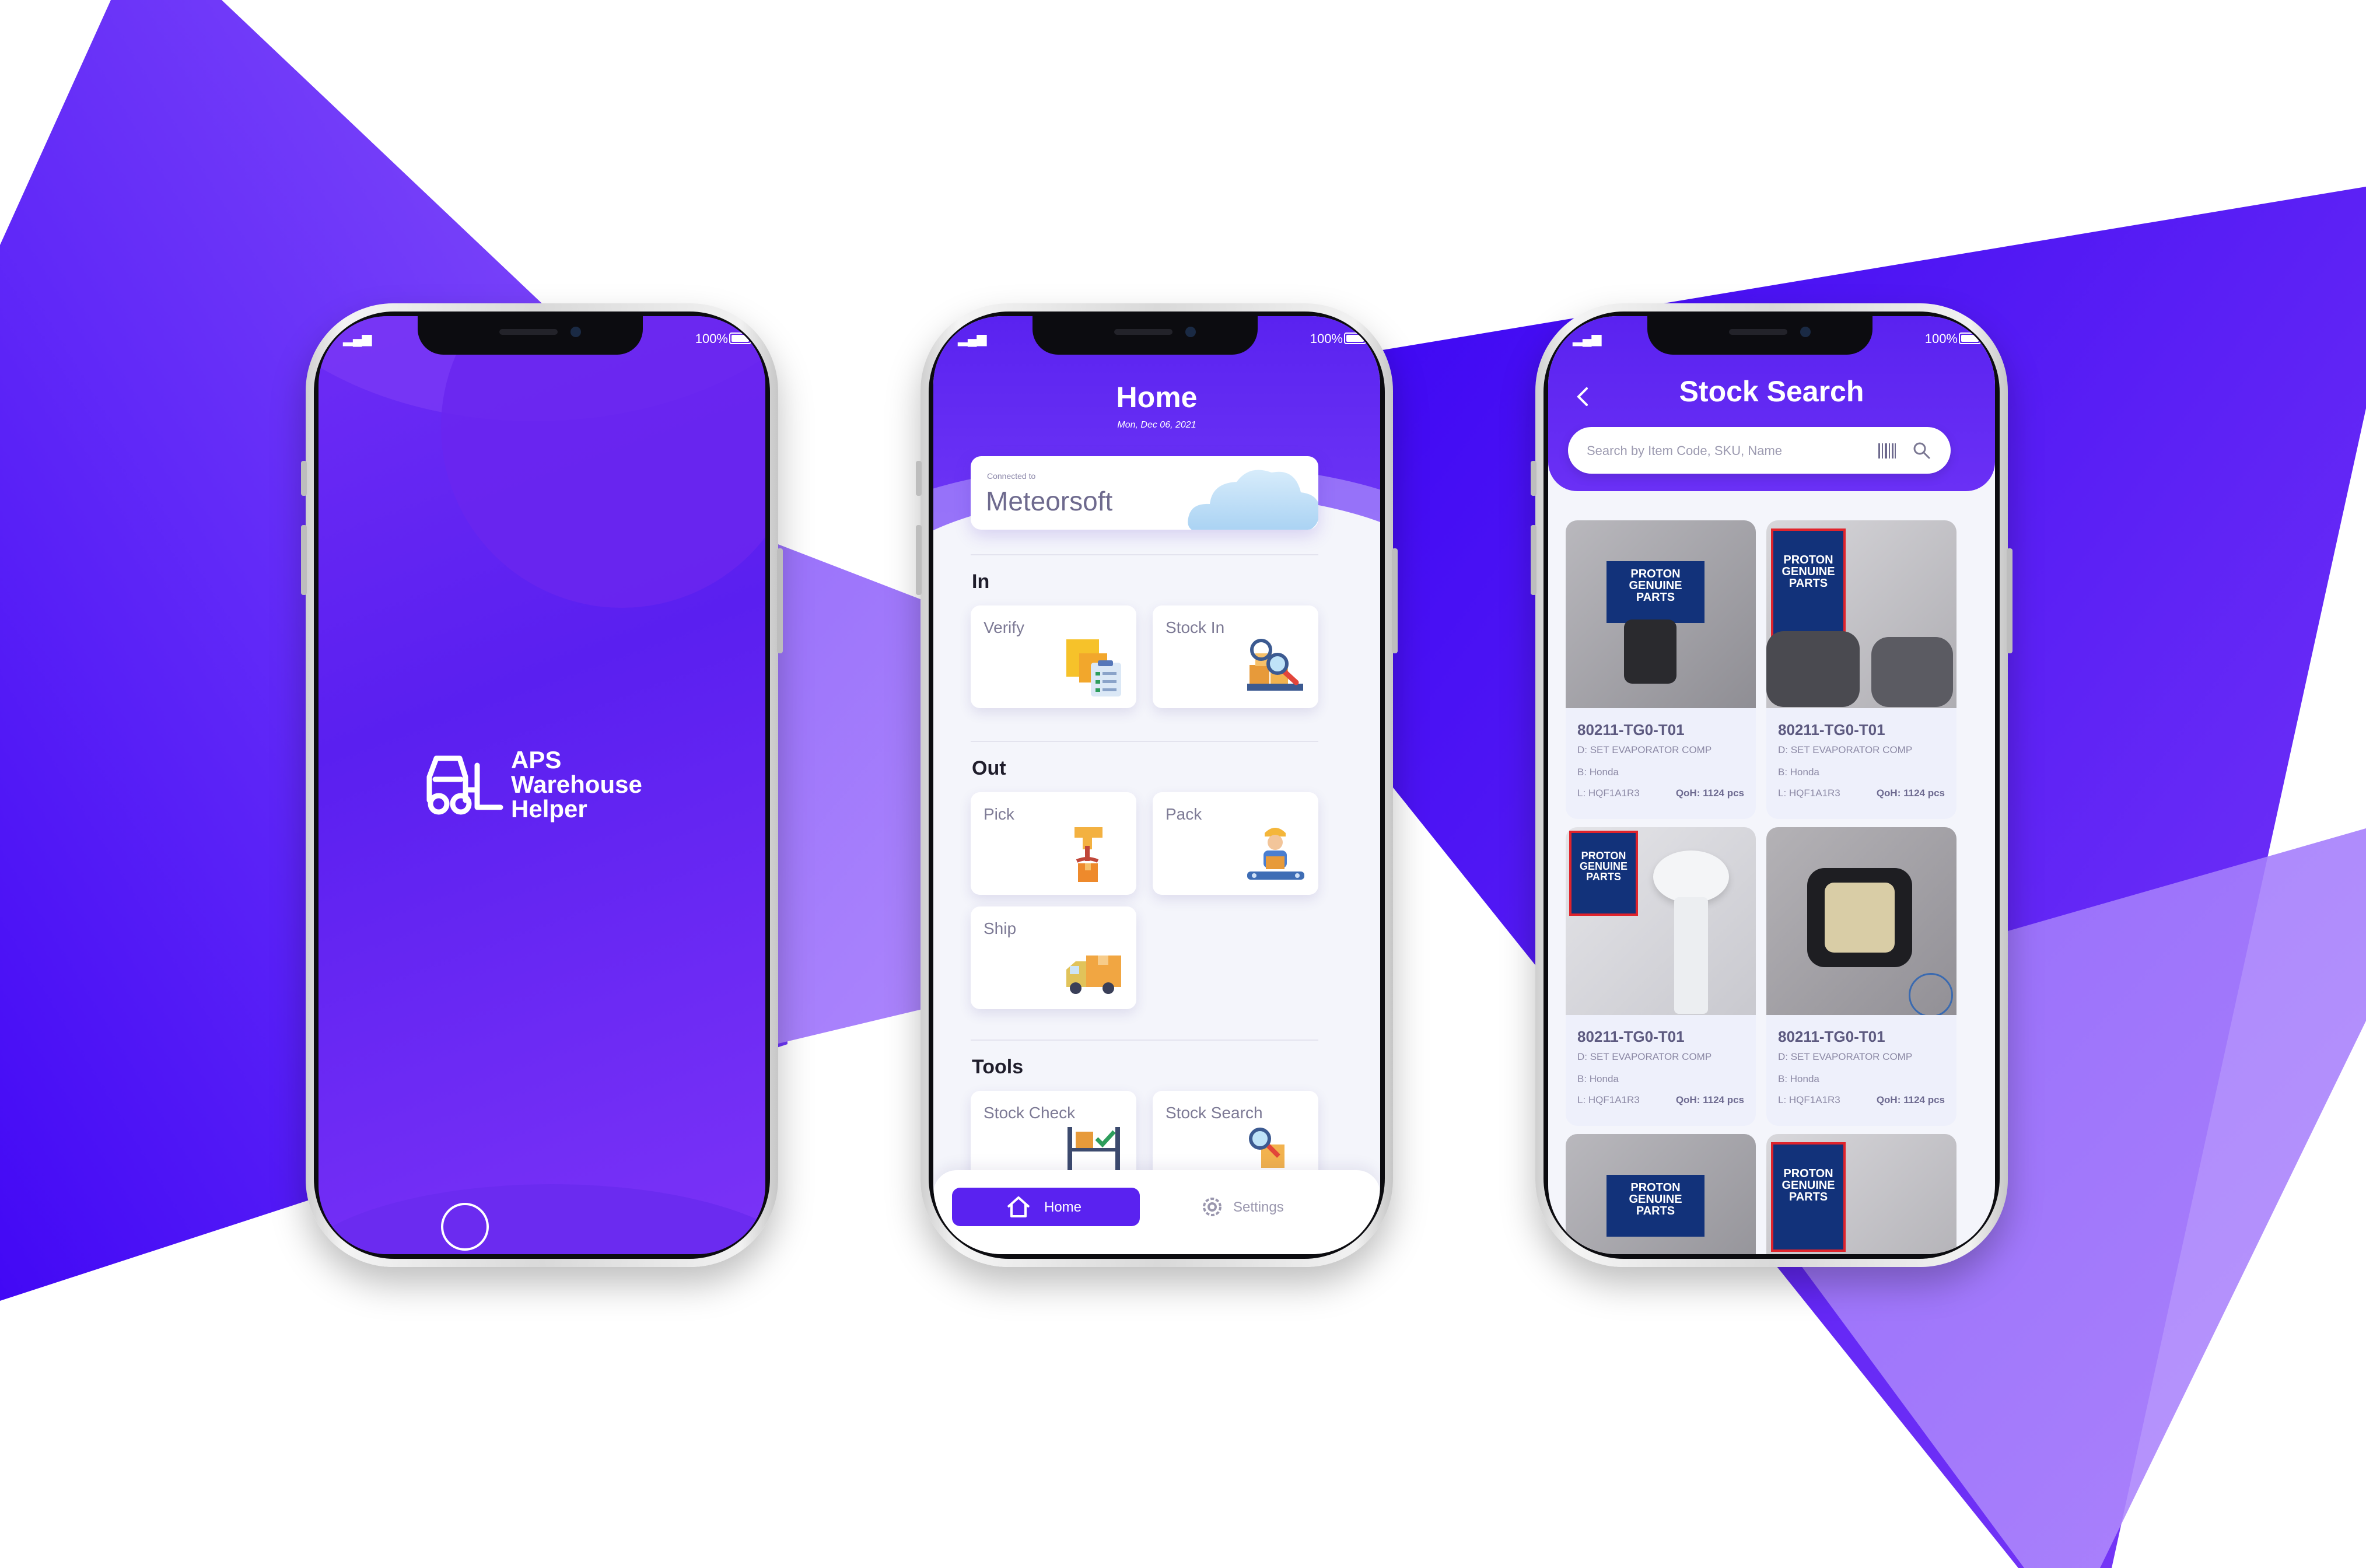 The width and height of the screenshot is (2366, 1568). I want to click on nav-settings-button: Settings, so click(1248, 1207).